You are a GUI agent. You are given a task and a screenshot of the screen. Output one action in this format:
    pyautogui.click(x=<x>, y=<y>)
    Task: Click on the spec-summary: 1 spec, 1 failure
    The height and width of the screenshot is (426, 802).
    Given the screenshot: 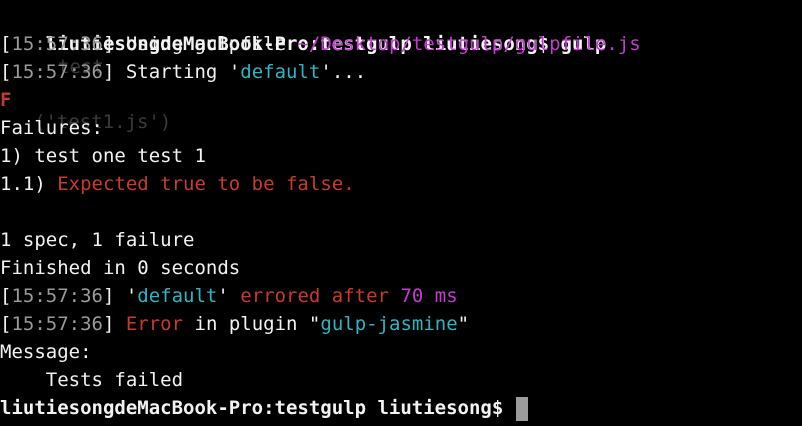 What is the action you would take?
    pyautogui.click(x=97, y=240)
    